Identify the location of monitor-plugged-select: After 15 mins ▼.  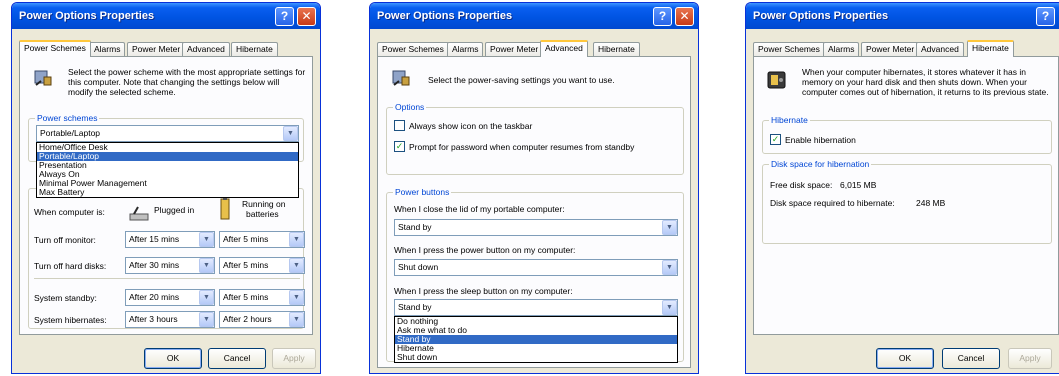
(170, 239).